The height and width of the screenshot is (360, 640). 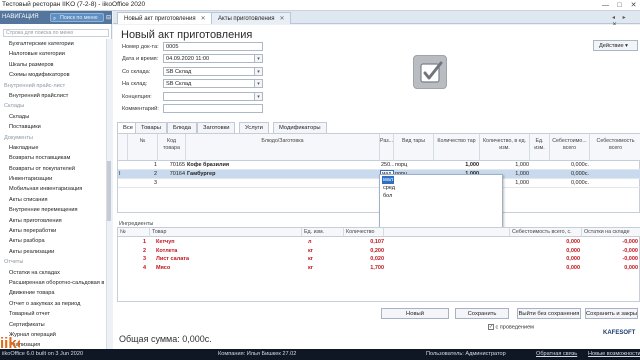 What do you see at coordinates (165, 18) in the screenshot?
I see `tab-new-cooking-act: Новый акт приготовления ✕` at bounding box center [165, 18].